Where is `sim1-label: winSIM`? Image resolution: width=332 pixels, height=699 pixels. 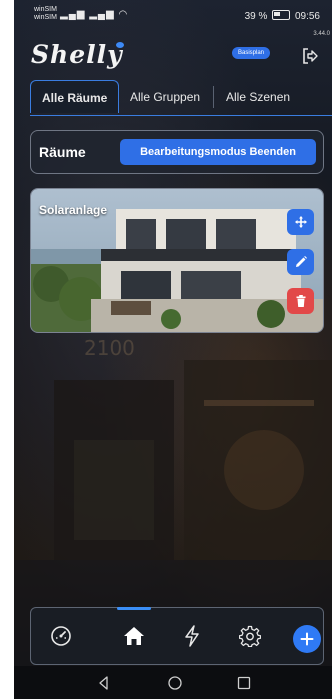
sim1-label: winSIM is located at coordinates (45, 9).